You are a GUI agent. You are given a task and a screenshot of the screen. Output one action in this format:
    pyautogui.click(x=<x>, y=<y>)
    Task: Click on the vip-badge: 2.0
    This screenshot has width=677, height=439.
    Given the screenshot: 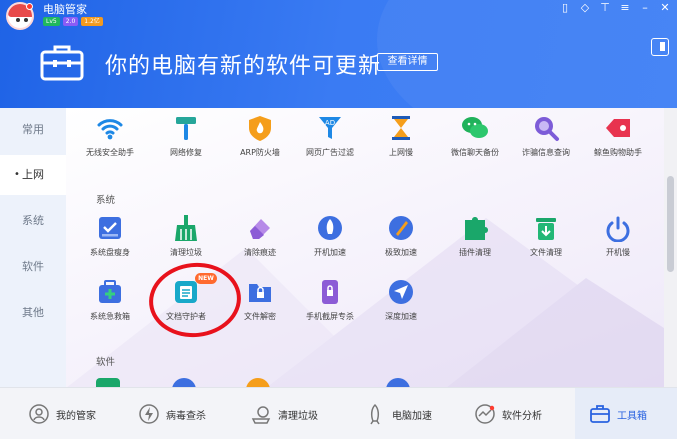 What is the action you would take?
    pyautogui.click(x=70, y=21)
    